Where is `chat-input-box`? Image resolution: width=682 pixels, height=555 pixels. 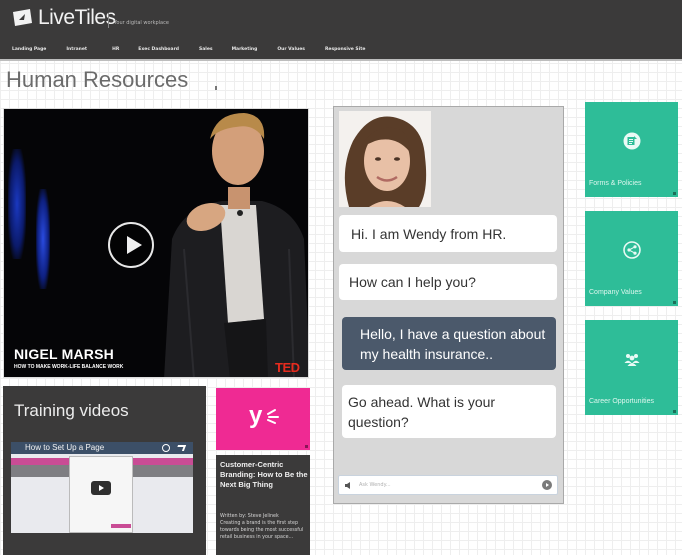 chat-input-box is located at coordinates (448, 485).